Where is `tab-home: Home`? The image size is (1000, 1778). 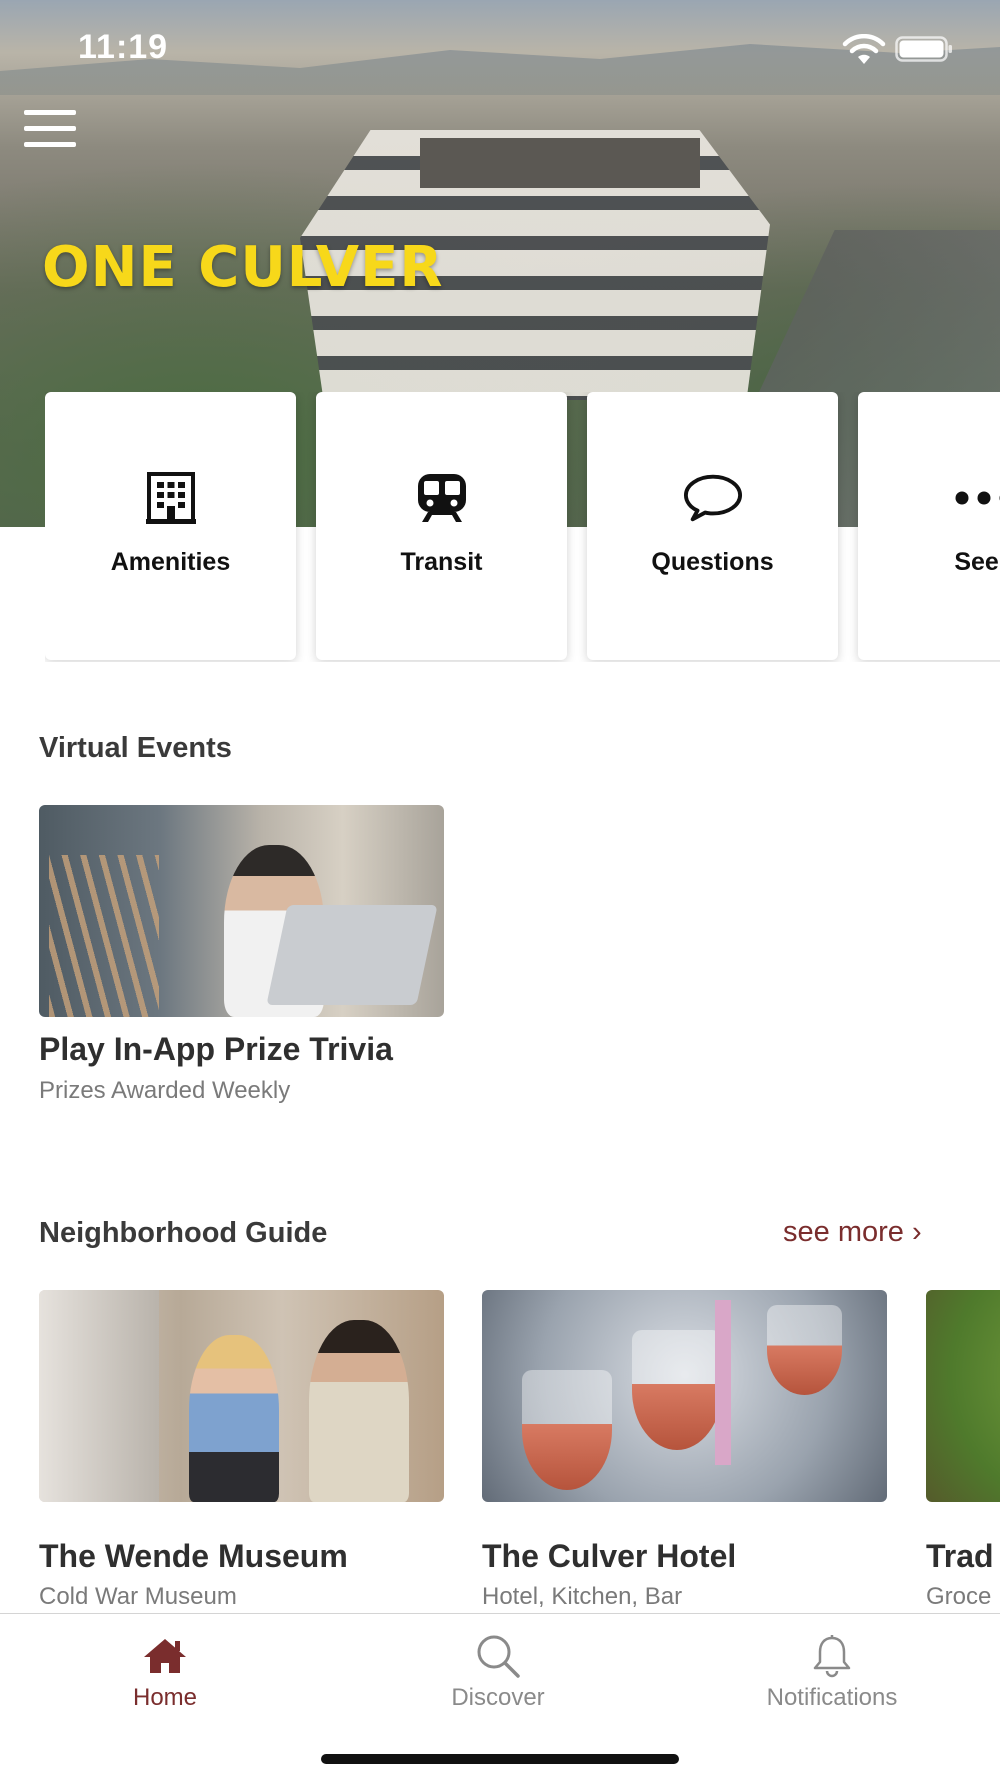 tab-home: Home is located at coordinates (165, 1669).